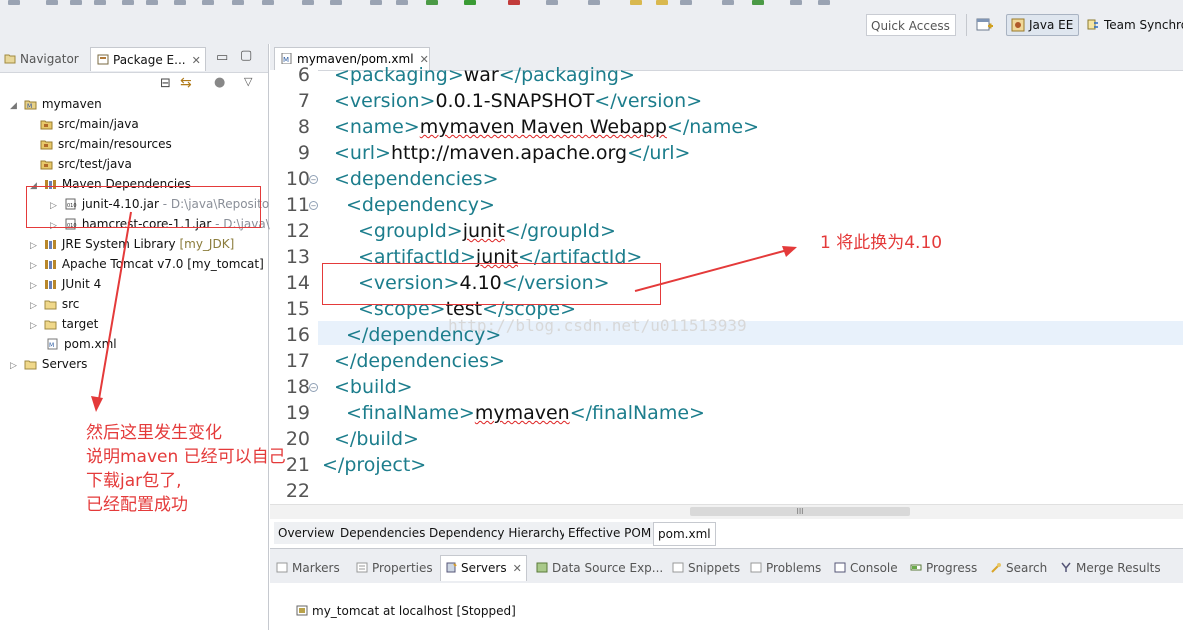 The width and height of the screenshot is (1183, 631). Describe the element at coordinates (134, 481) in the screenshot. I see `annotation-note-line-3: 下载jar包了,` at that location.